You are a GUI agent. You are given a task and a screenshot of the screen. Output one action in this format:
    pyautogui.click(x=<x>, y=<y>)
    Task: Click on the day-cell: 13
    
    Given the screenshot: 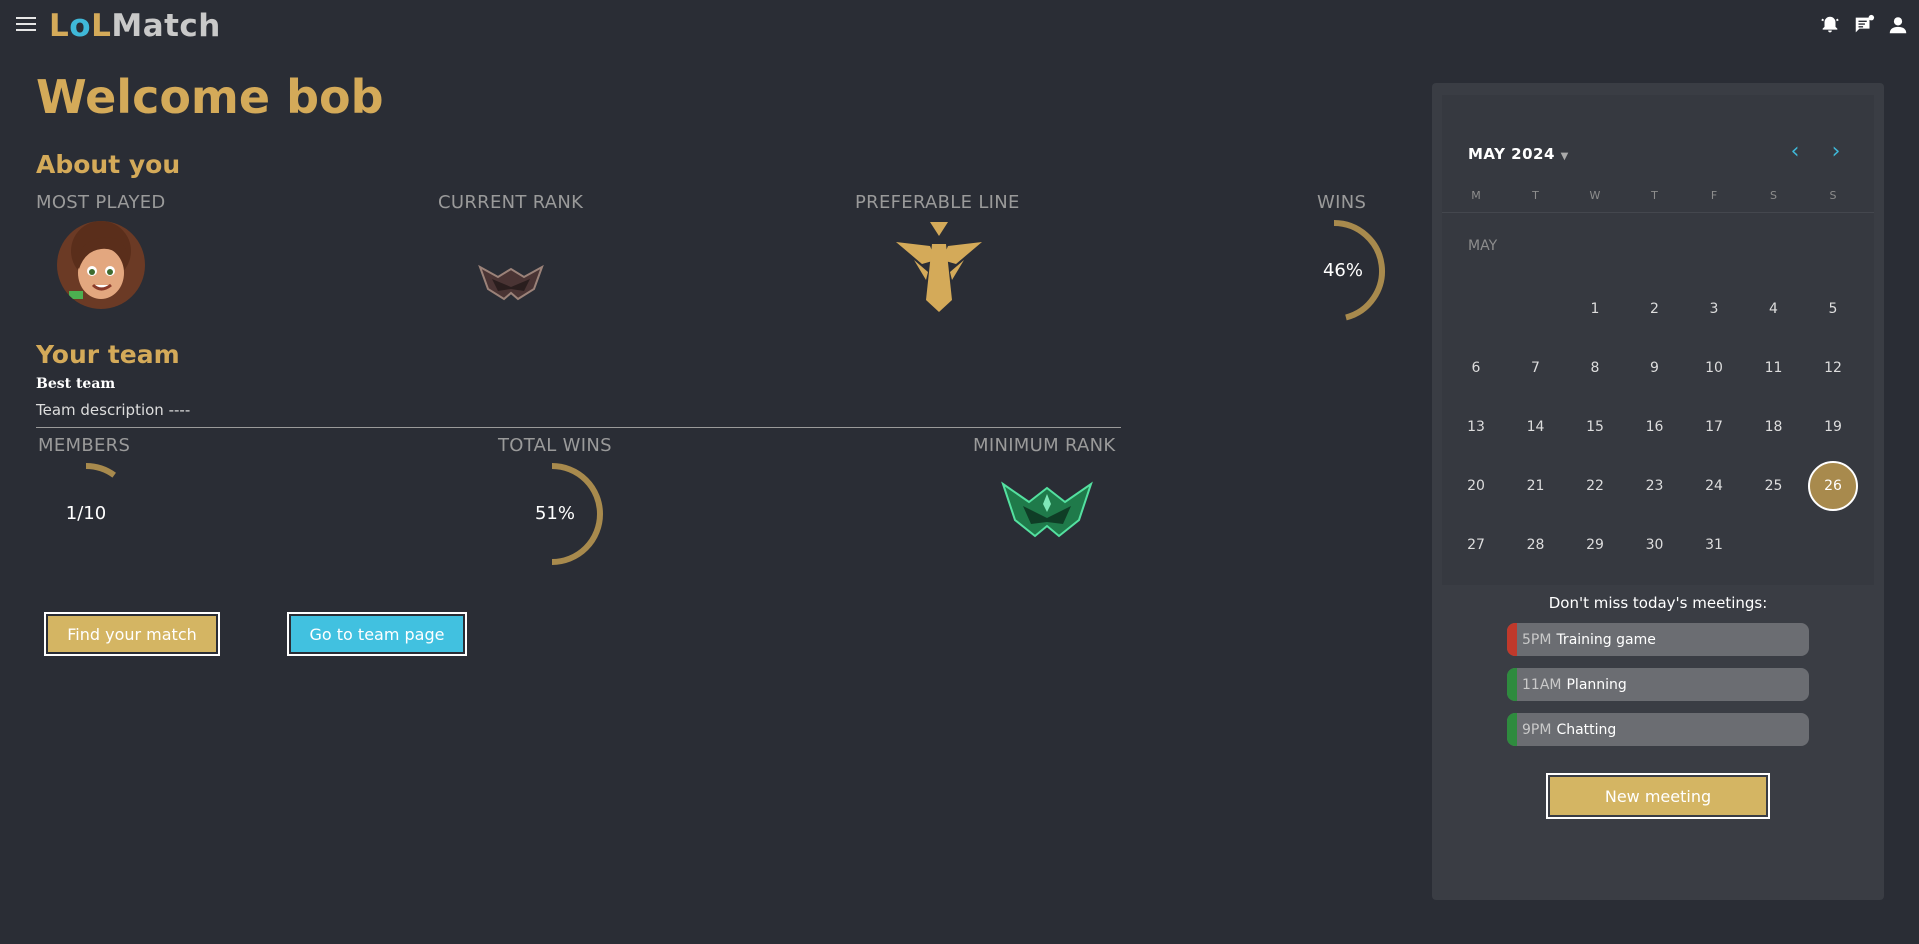 What is the action you would take?
    pyautogui.click(x=1476, y=427)
    